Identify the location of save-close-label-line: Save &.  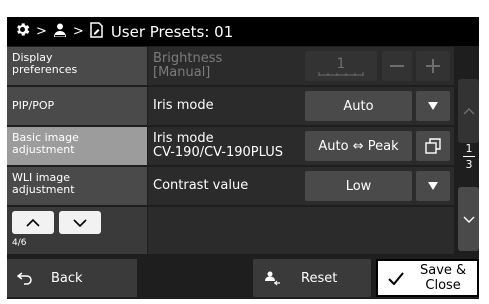
(443, 270).